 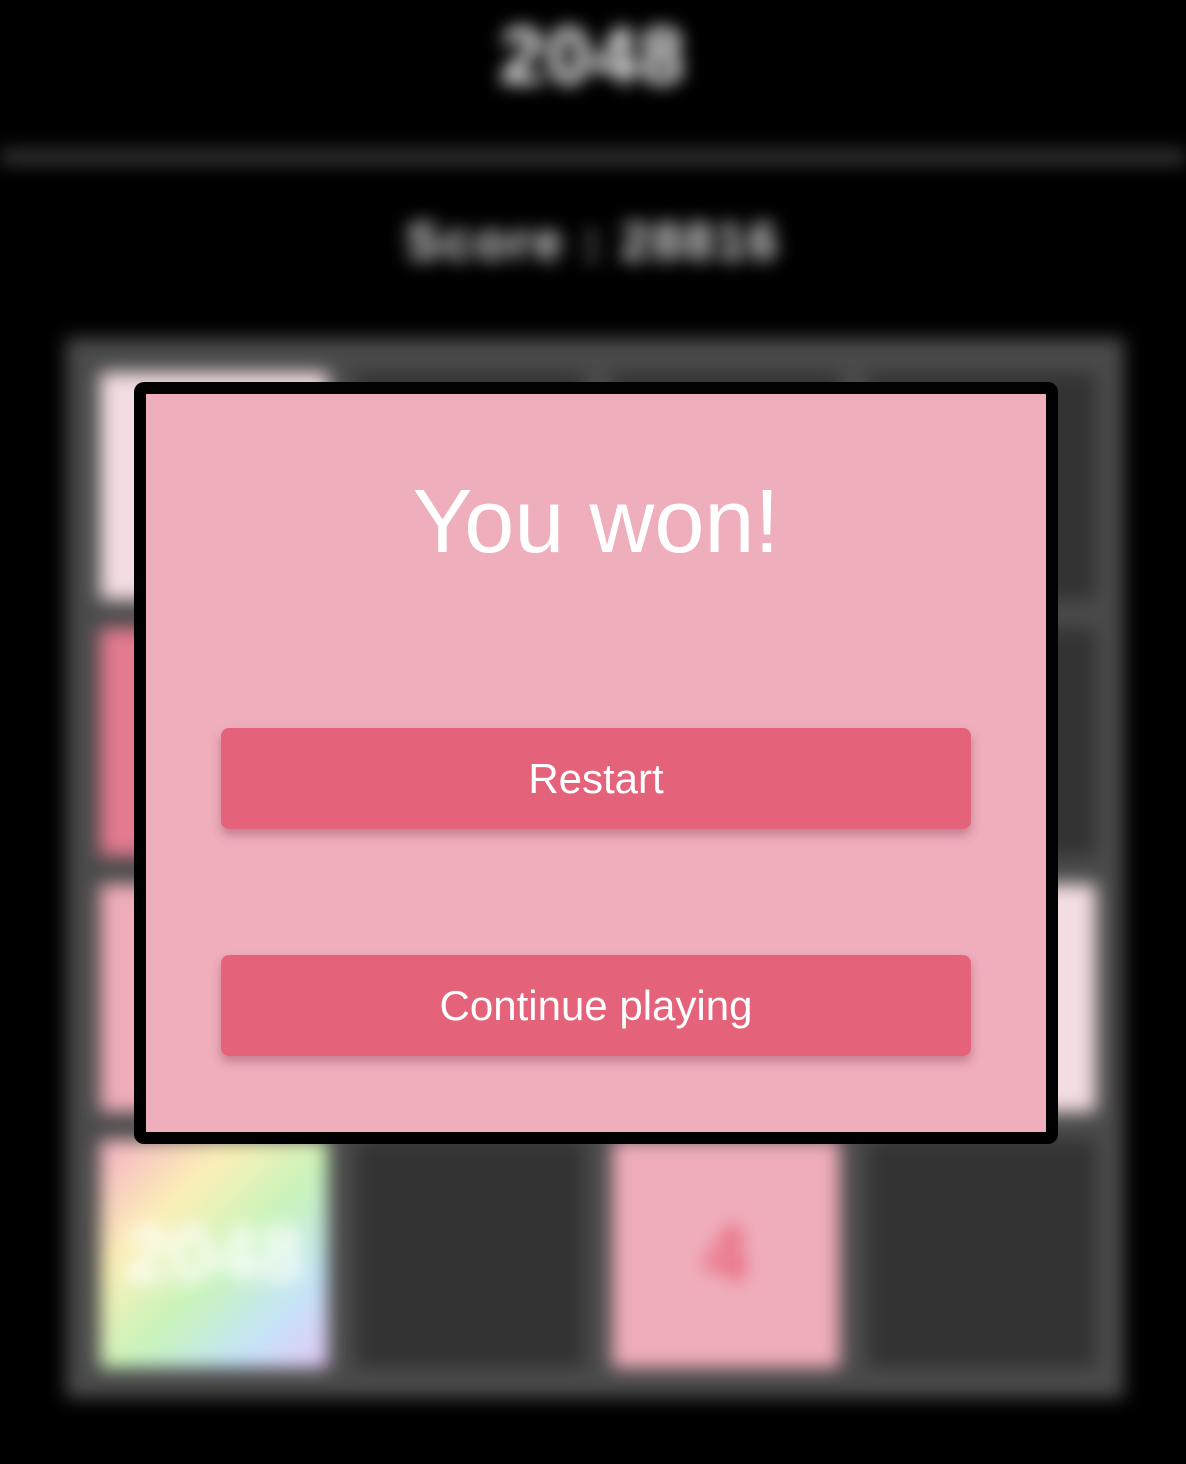 I want to click on restart-button: Restart, so click(x=596, y=778).